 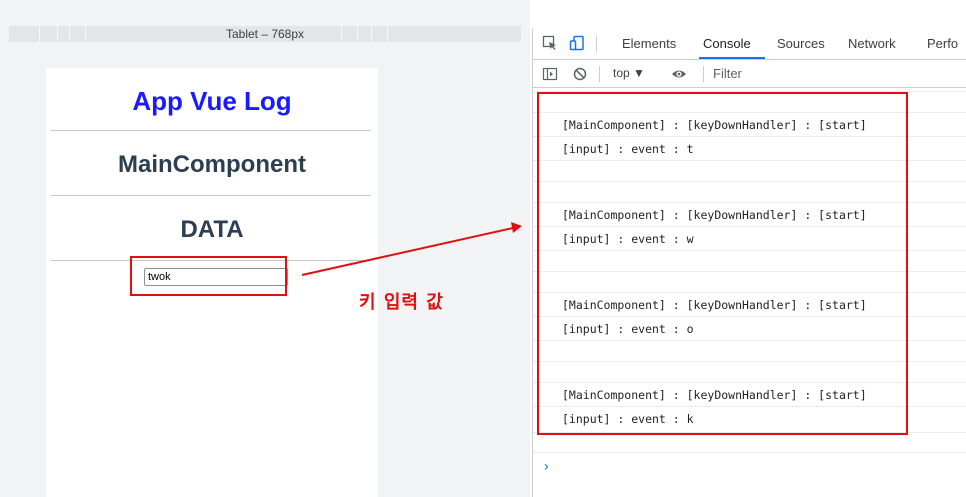 I want to click on eye-icon, so click(x=679, y=74).